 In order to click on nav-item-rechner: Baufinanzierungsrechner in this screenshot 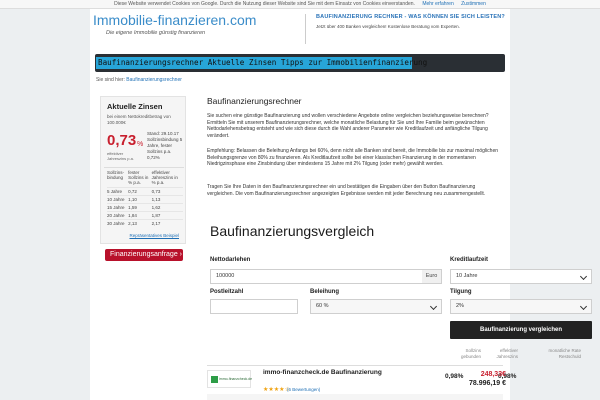, I will do `click(150, 62)`.